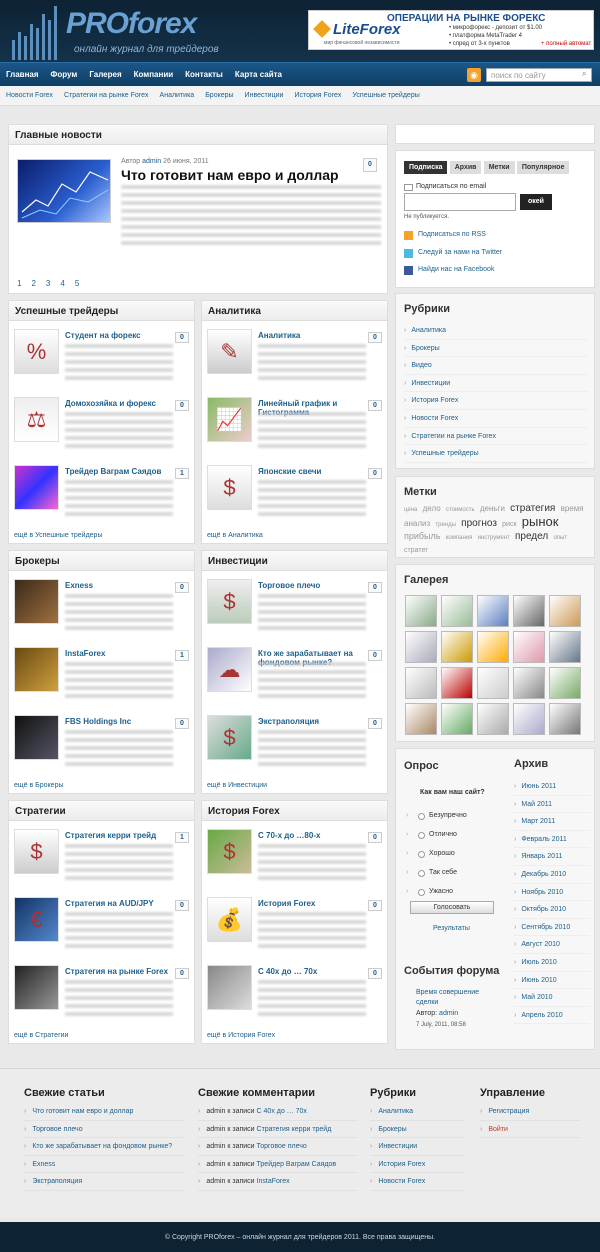 The width and height of the screenshot is (600, 1252). What do you see at coordinates (531, 536) in the screenshot?
I see `tag-link: предел` at bounding box center [531, 536].